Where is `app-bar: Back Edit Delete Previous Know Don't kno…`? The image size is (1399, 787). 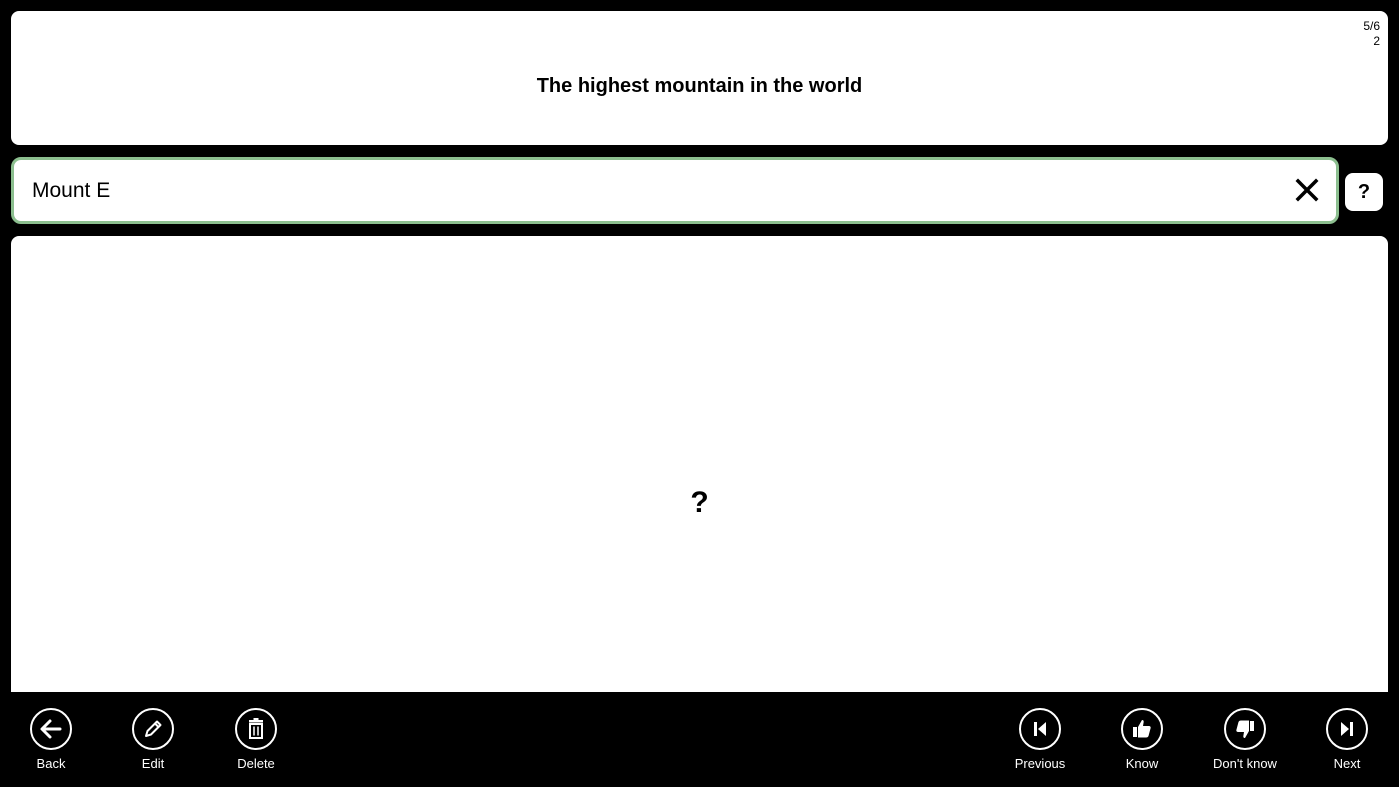 app-bar: Back Edit Delete Previous Know Don't kno… is located at coordinates (699, 739).